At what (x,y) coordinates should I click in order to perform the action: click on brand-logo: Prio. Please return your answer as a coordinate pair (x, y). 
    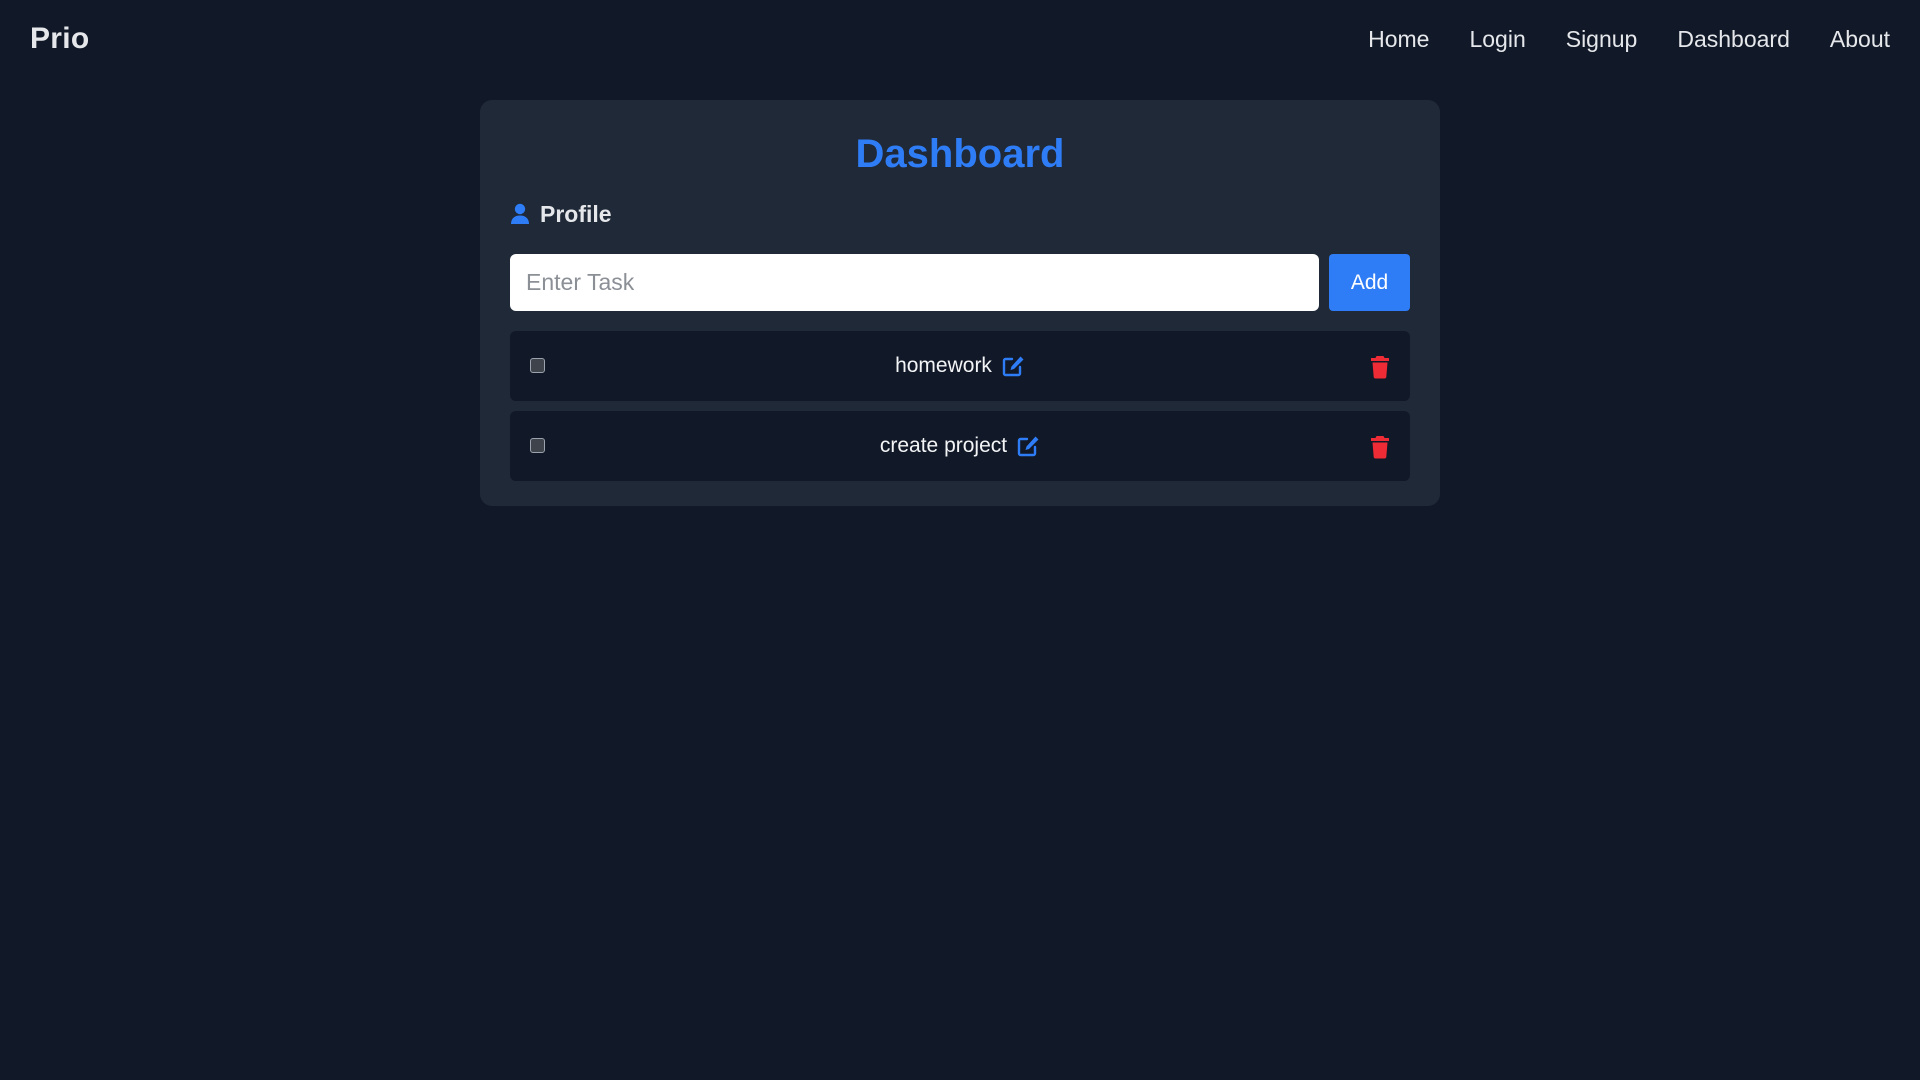
    Looking at the image, I should click on (60, 39).